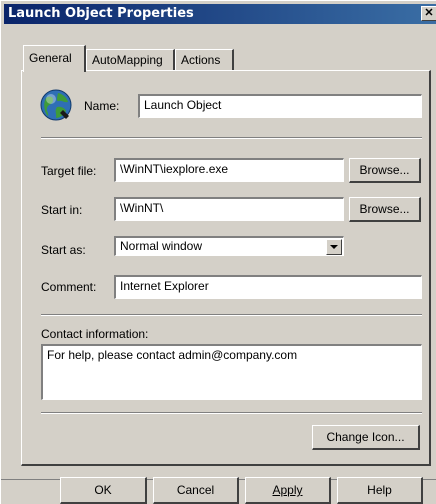 The height and width of the screenshot is (504, 436). What do you see at coordinates (229, 209) in the screenshot?
I see `start-in-field: \WinNT\` at bounding box center [229, 209].